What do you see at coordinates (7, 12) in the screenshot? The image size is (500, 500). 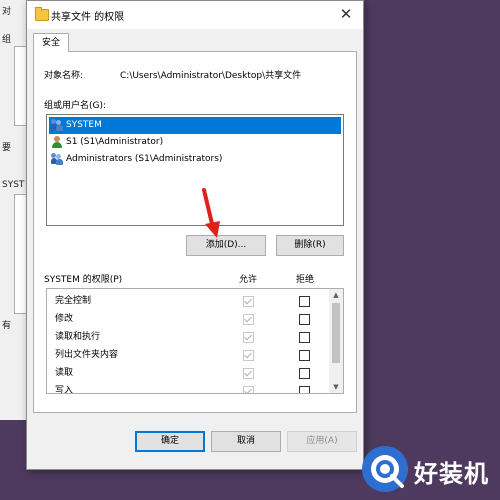 I see `bg-fragment: 对` at bounding box center [7, 12].